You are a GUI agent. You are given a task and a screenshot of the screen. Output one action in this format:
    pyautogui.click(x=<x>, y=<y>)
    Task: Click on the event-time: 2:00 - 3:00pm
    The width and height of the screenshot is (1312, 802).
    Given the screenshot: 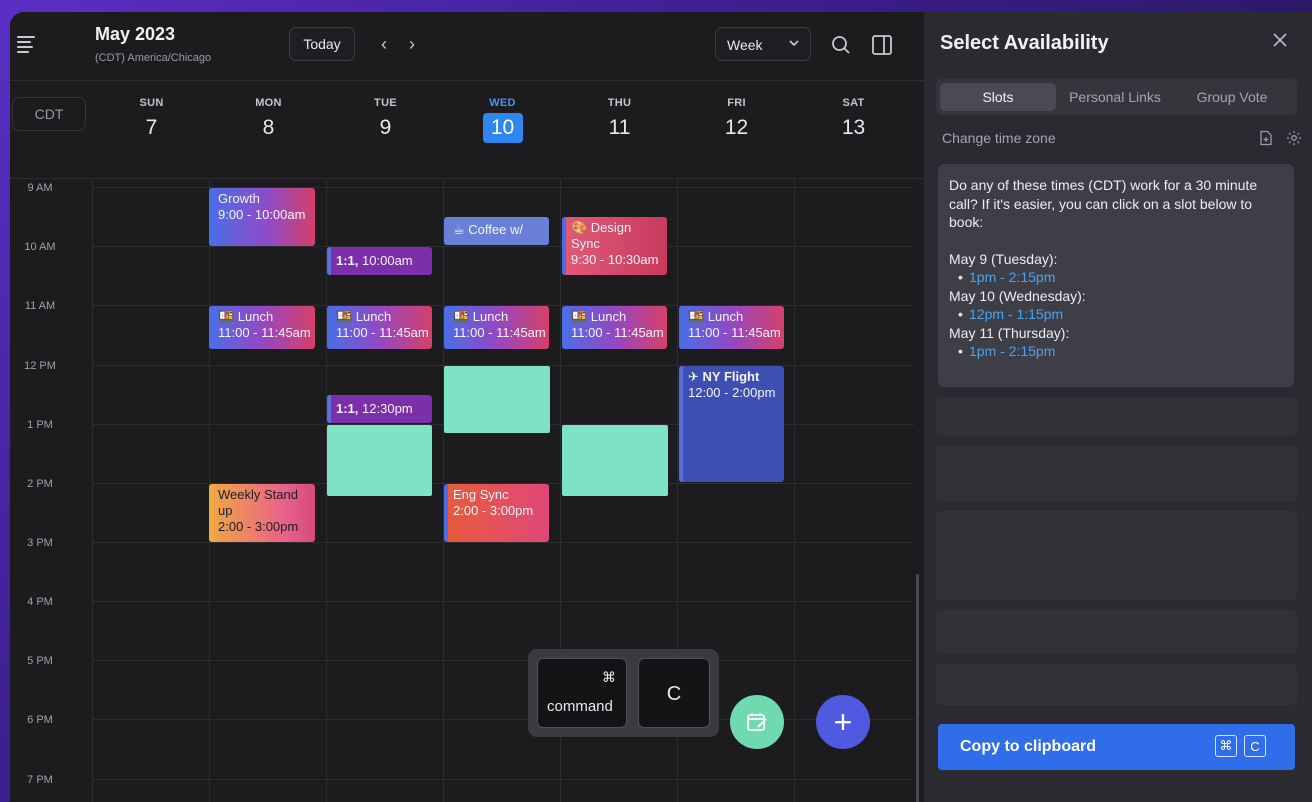 What is the action you would take?
    pyautogui.click(x=258, y=526)
    